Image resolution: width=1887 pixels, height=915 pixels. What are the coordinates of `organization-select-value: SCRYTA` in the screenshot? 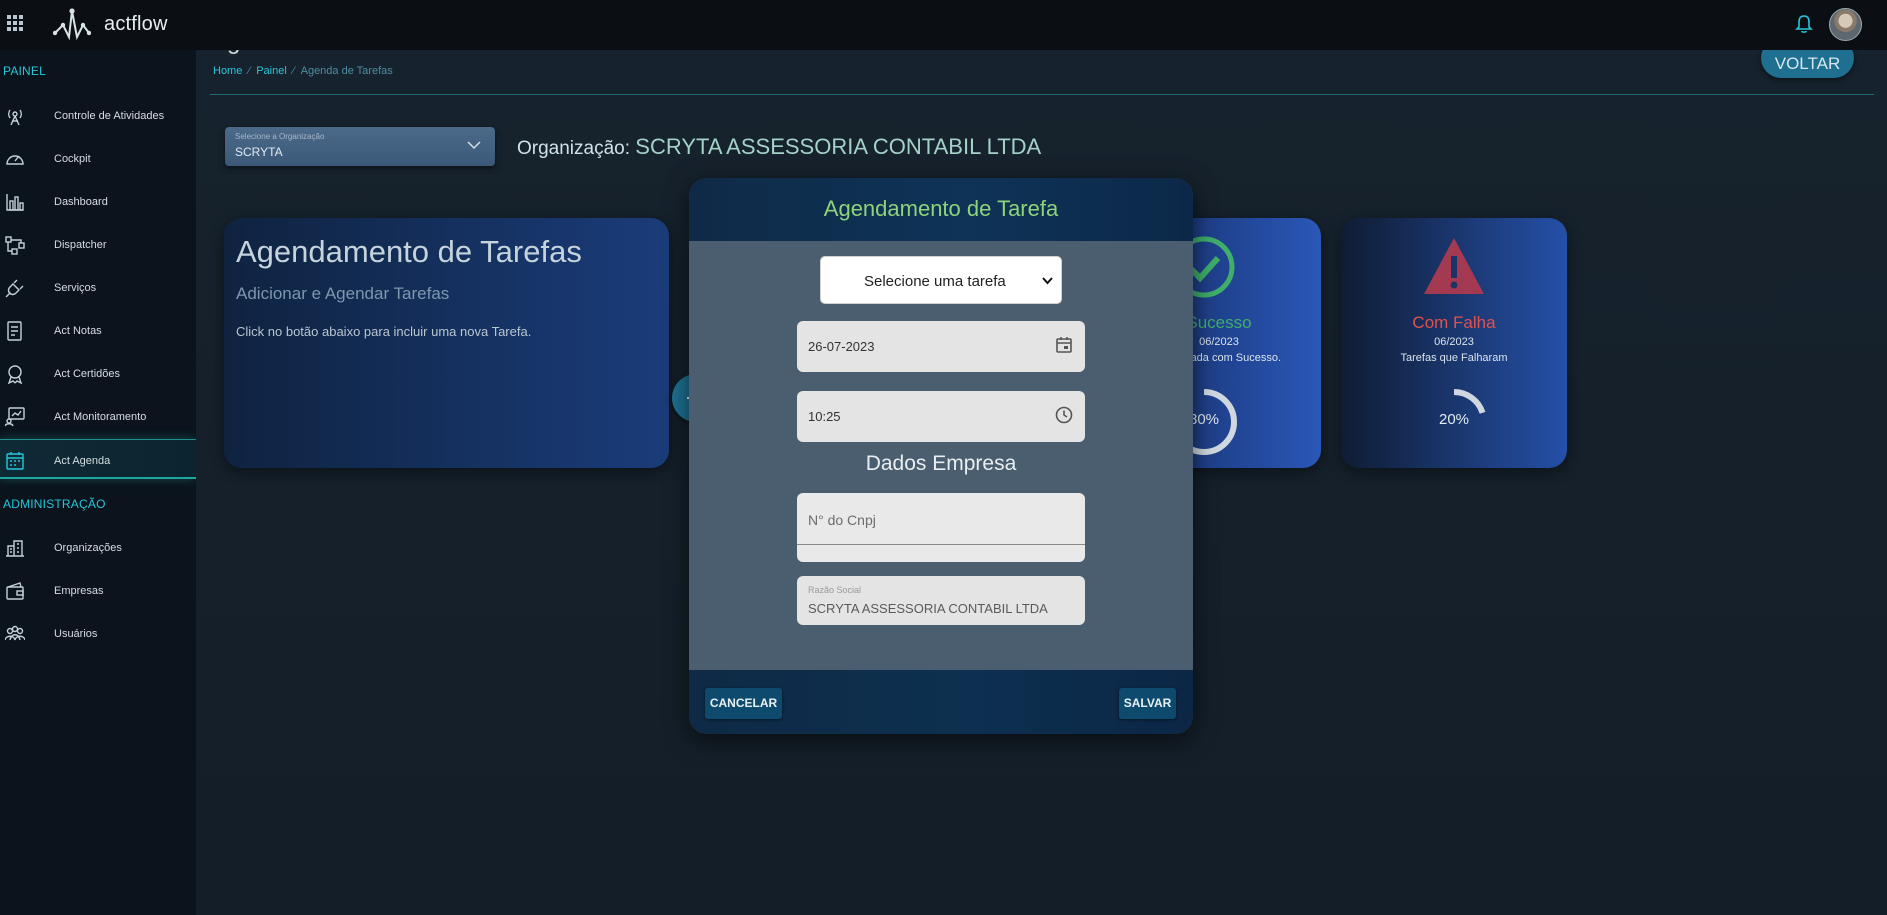 It's located at (259, 152).